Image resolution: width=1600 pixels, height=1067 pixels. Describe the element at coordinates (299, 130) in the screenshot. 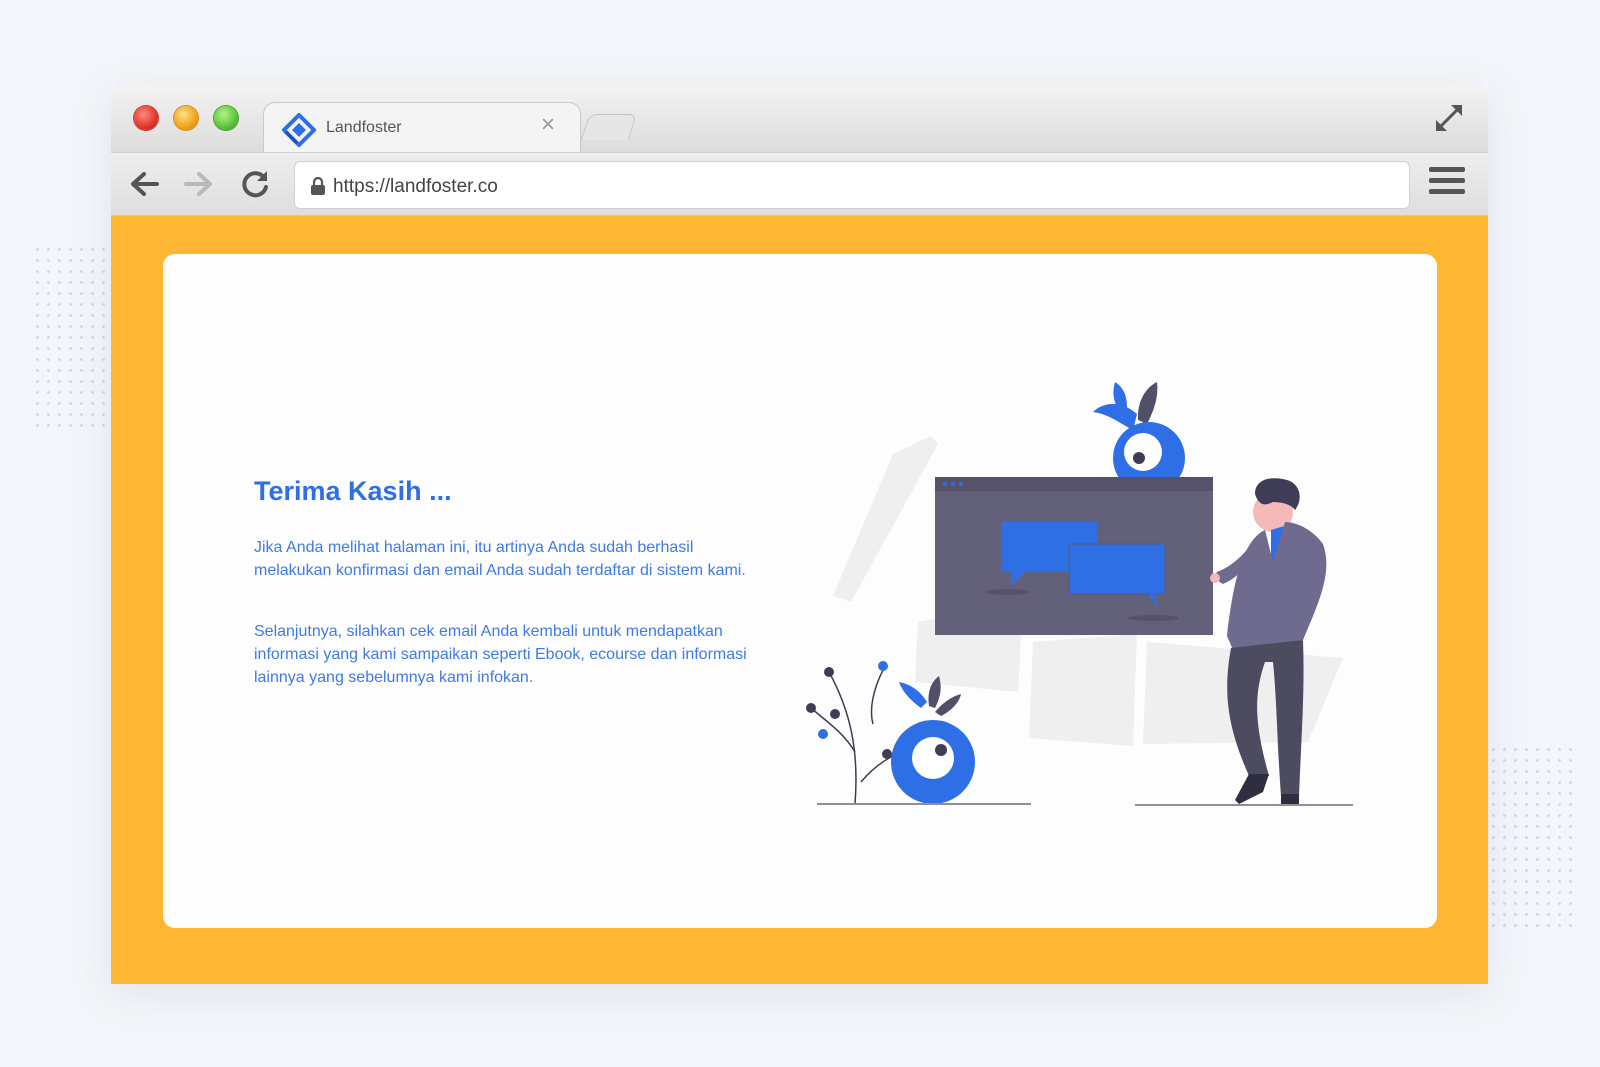

I see `landfoster-logo-icon` at that location.